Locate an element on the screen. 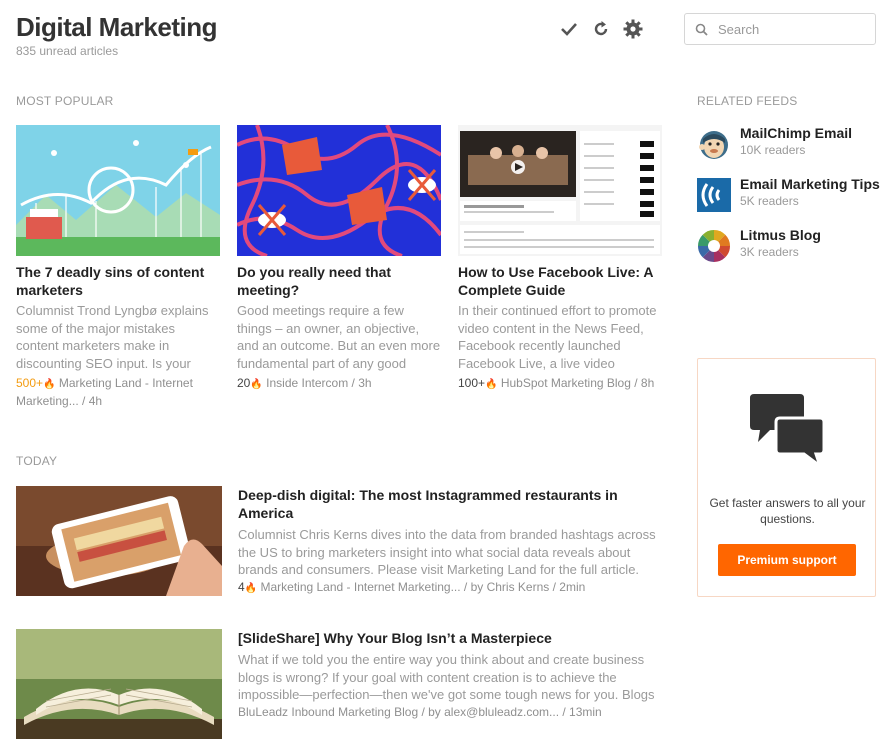 The image size is (893, 754). settings-button is located at coordinates (633, 29).